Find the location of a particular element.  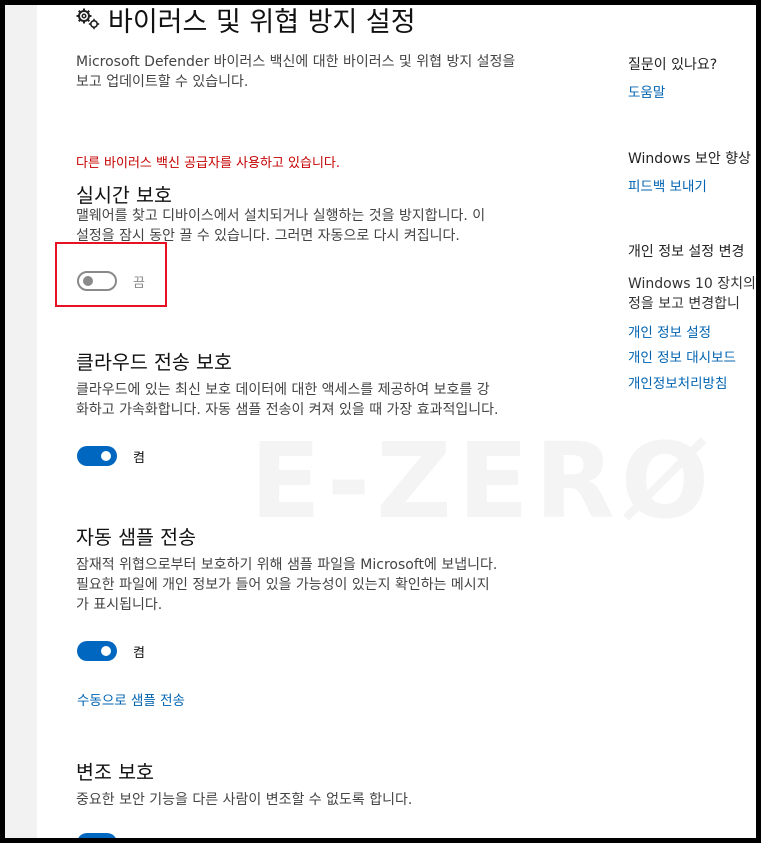

feedback-link: 피드백 보내기 is located at coordinates (667, 185).